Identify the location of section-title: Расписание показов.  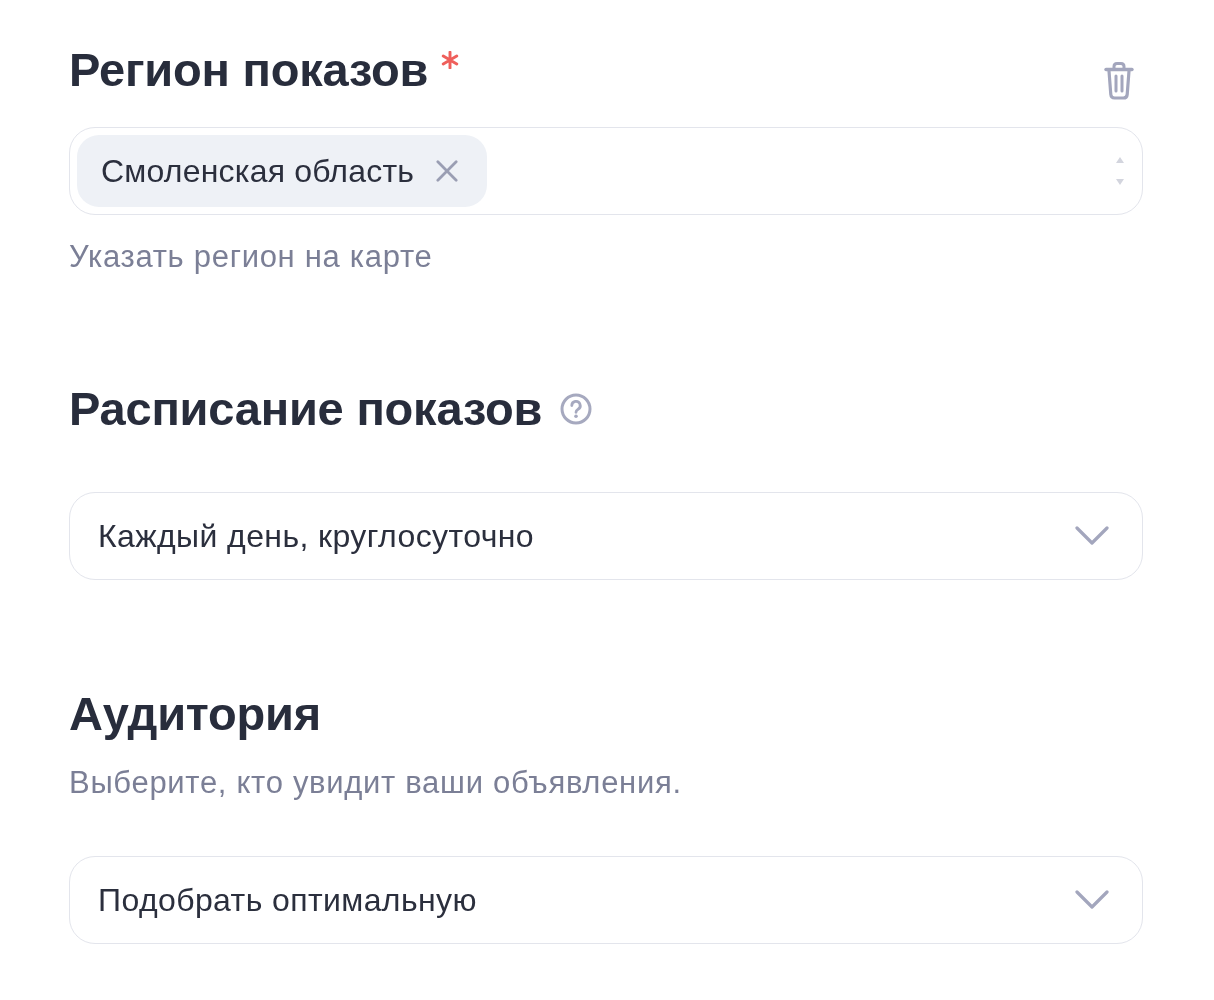
(306, 409).